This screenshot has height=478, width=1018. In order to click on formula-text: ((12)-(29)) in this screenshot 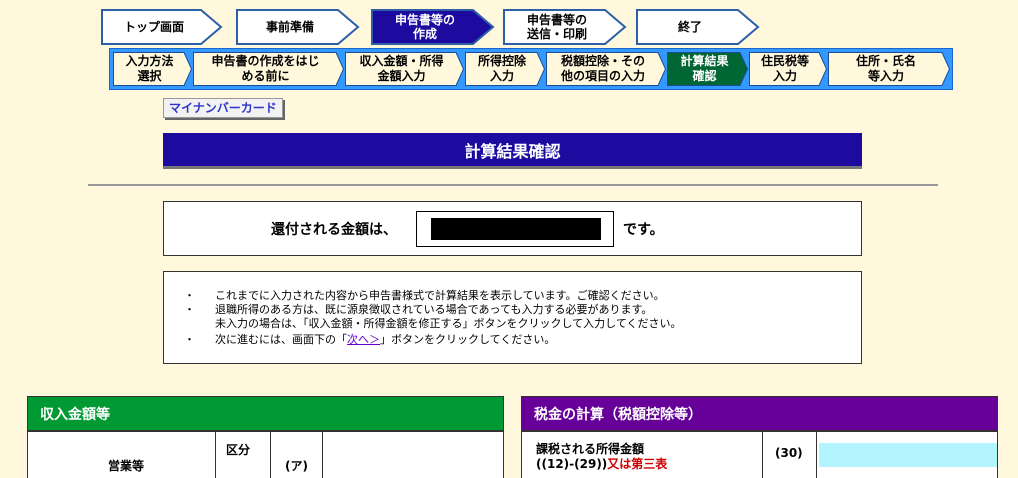, I will do `click(572, 464)`.